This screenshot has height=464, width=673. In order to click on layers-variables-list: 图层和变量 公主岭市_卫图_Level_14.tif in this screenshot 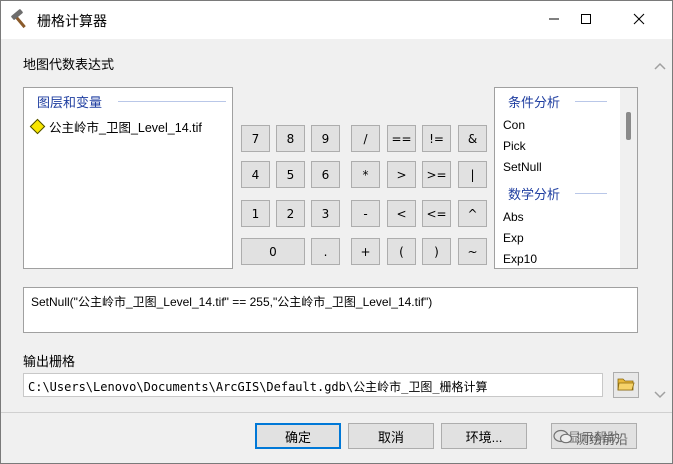, I will do `click(128, 178)`.